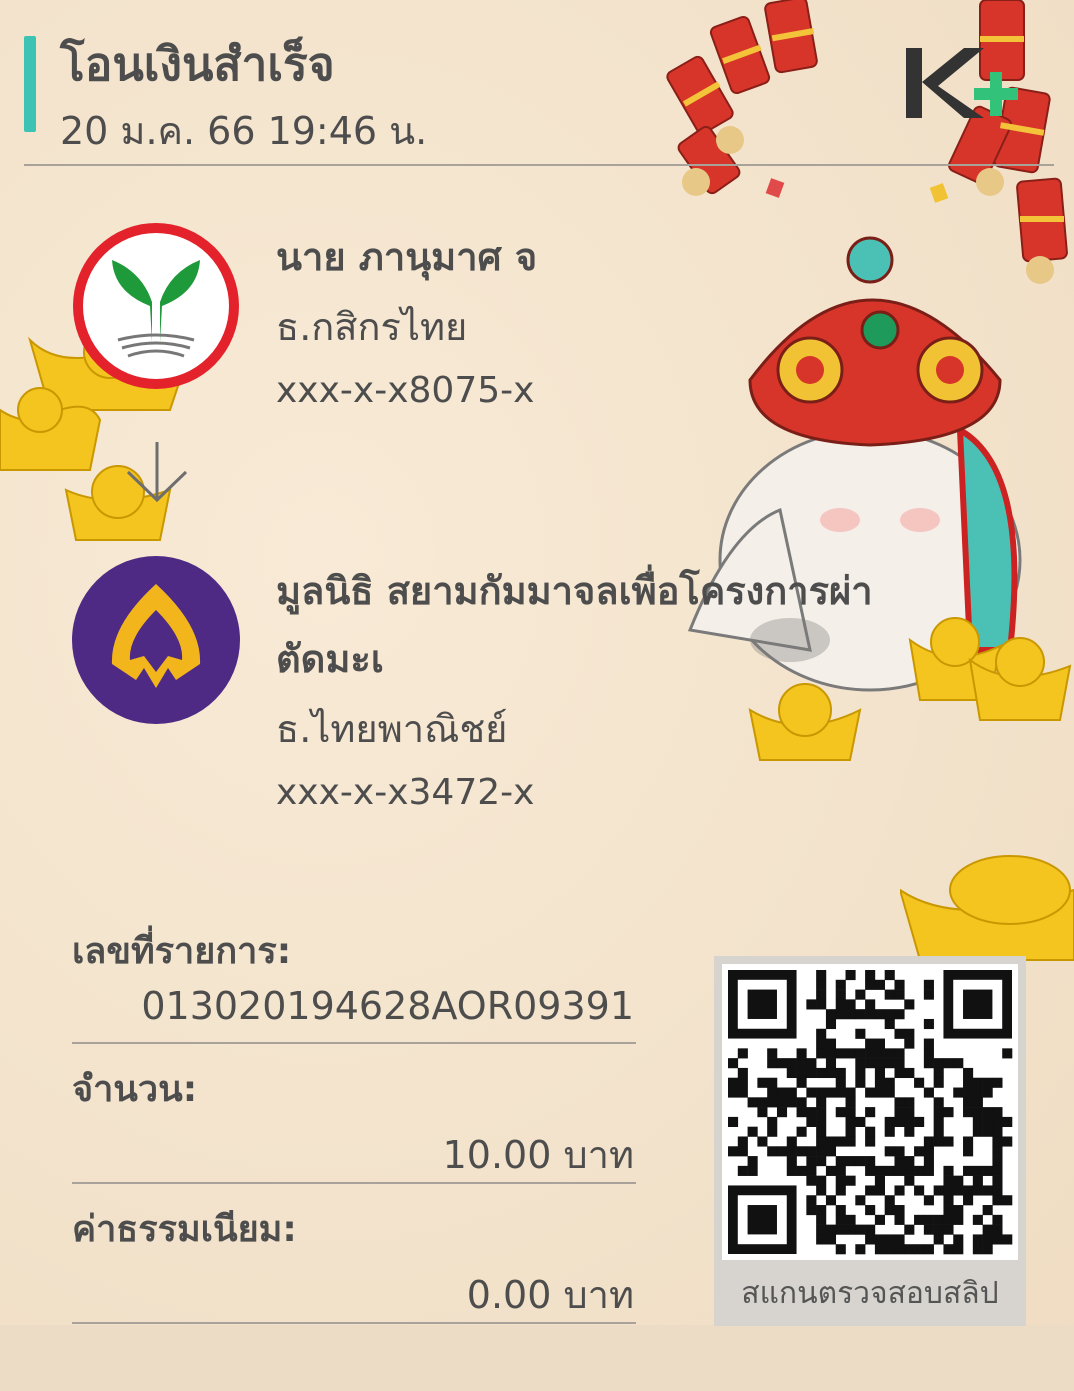 Image resolution: width=1074 pixels, height=1391 pixels. I want to click on qr-verification-panel: สแกนตรวจสอบสลิป, so click(870, 1141).